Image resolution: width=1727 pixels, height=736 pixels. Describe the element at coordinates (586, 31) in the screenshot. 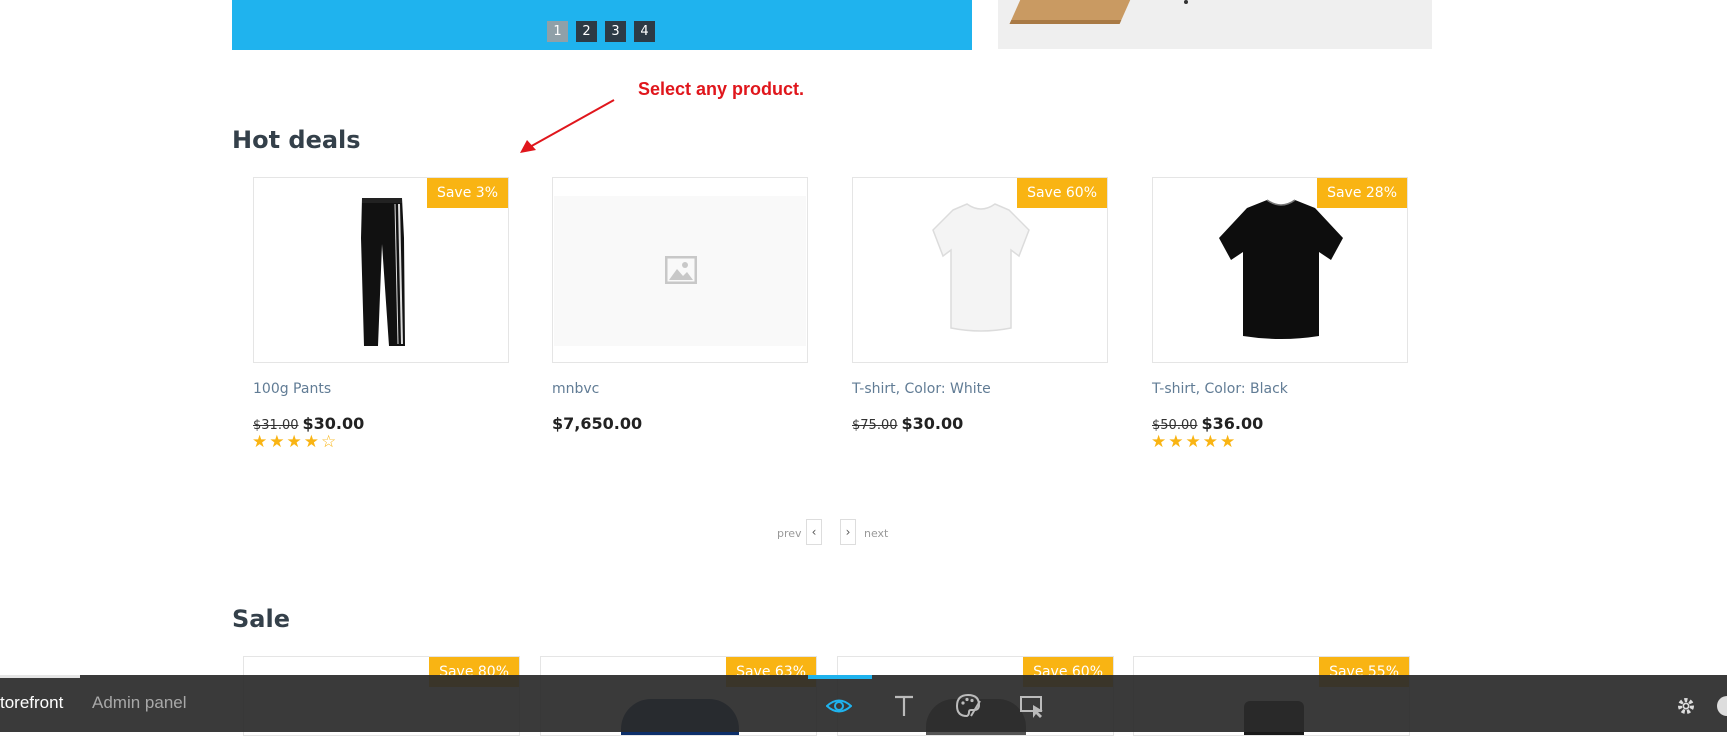

I see `banner-page-2: 2` at that location.